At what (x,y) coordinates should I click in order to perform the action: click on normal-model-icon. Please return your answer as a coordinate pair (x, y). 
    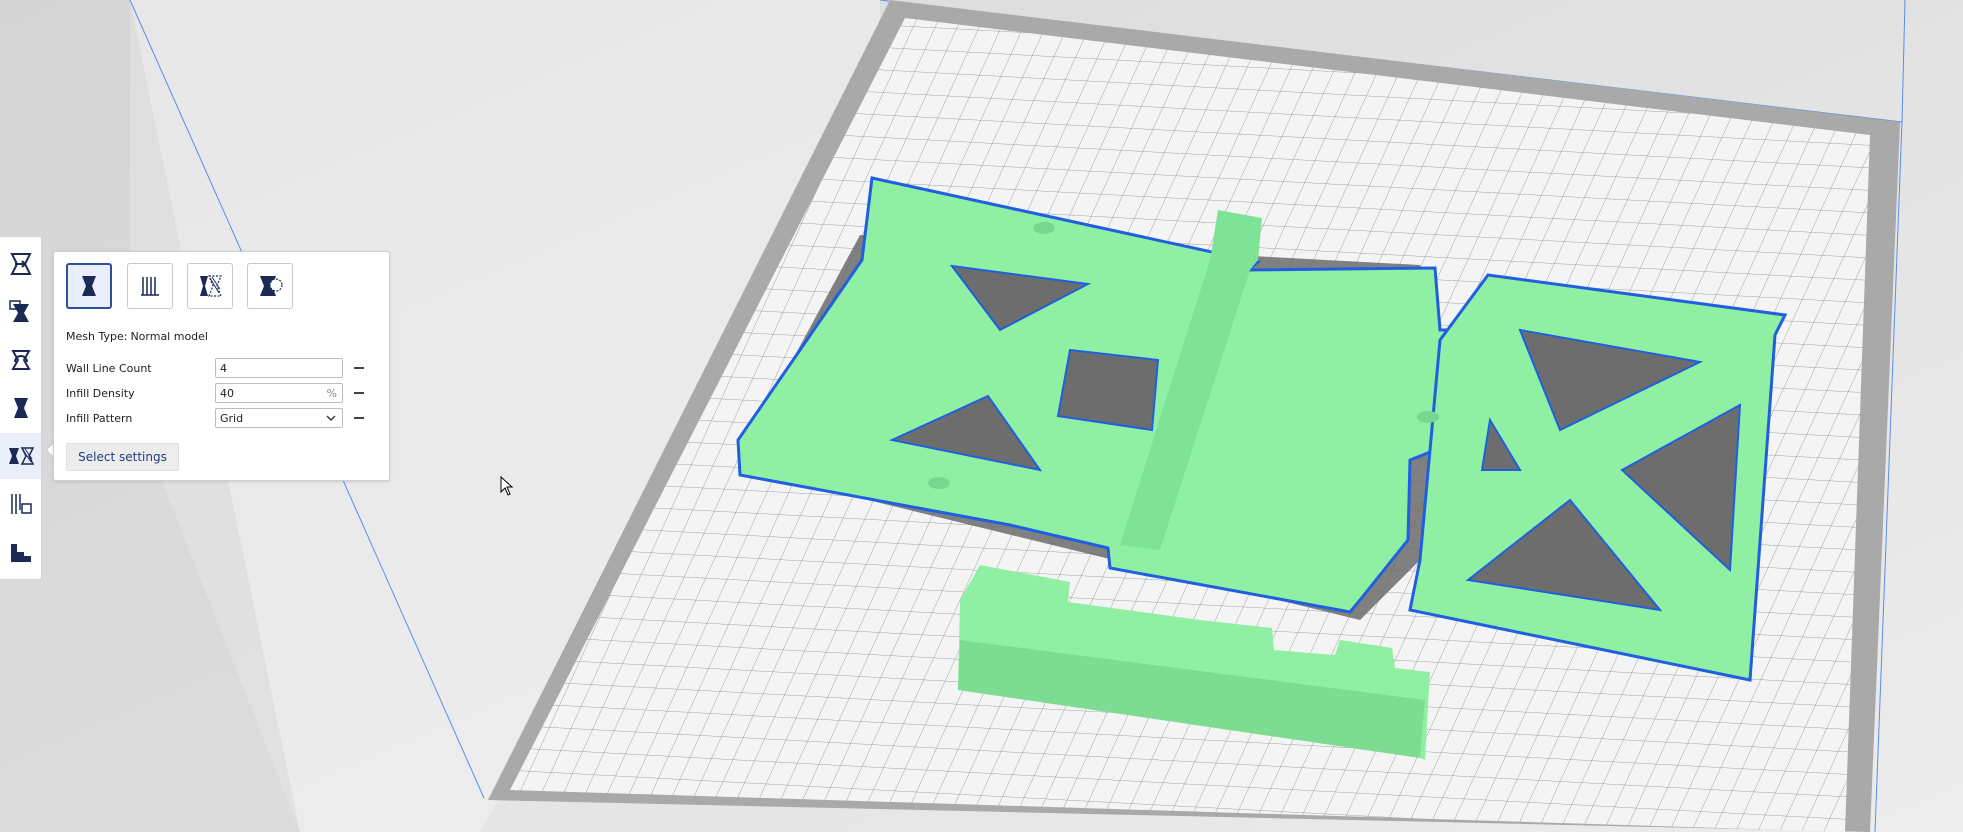
    Looking at the image, I should click on (89, 286).